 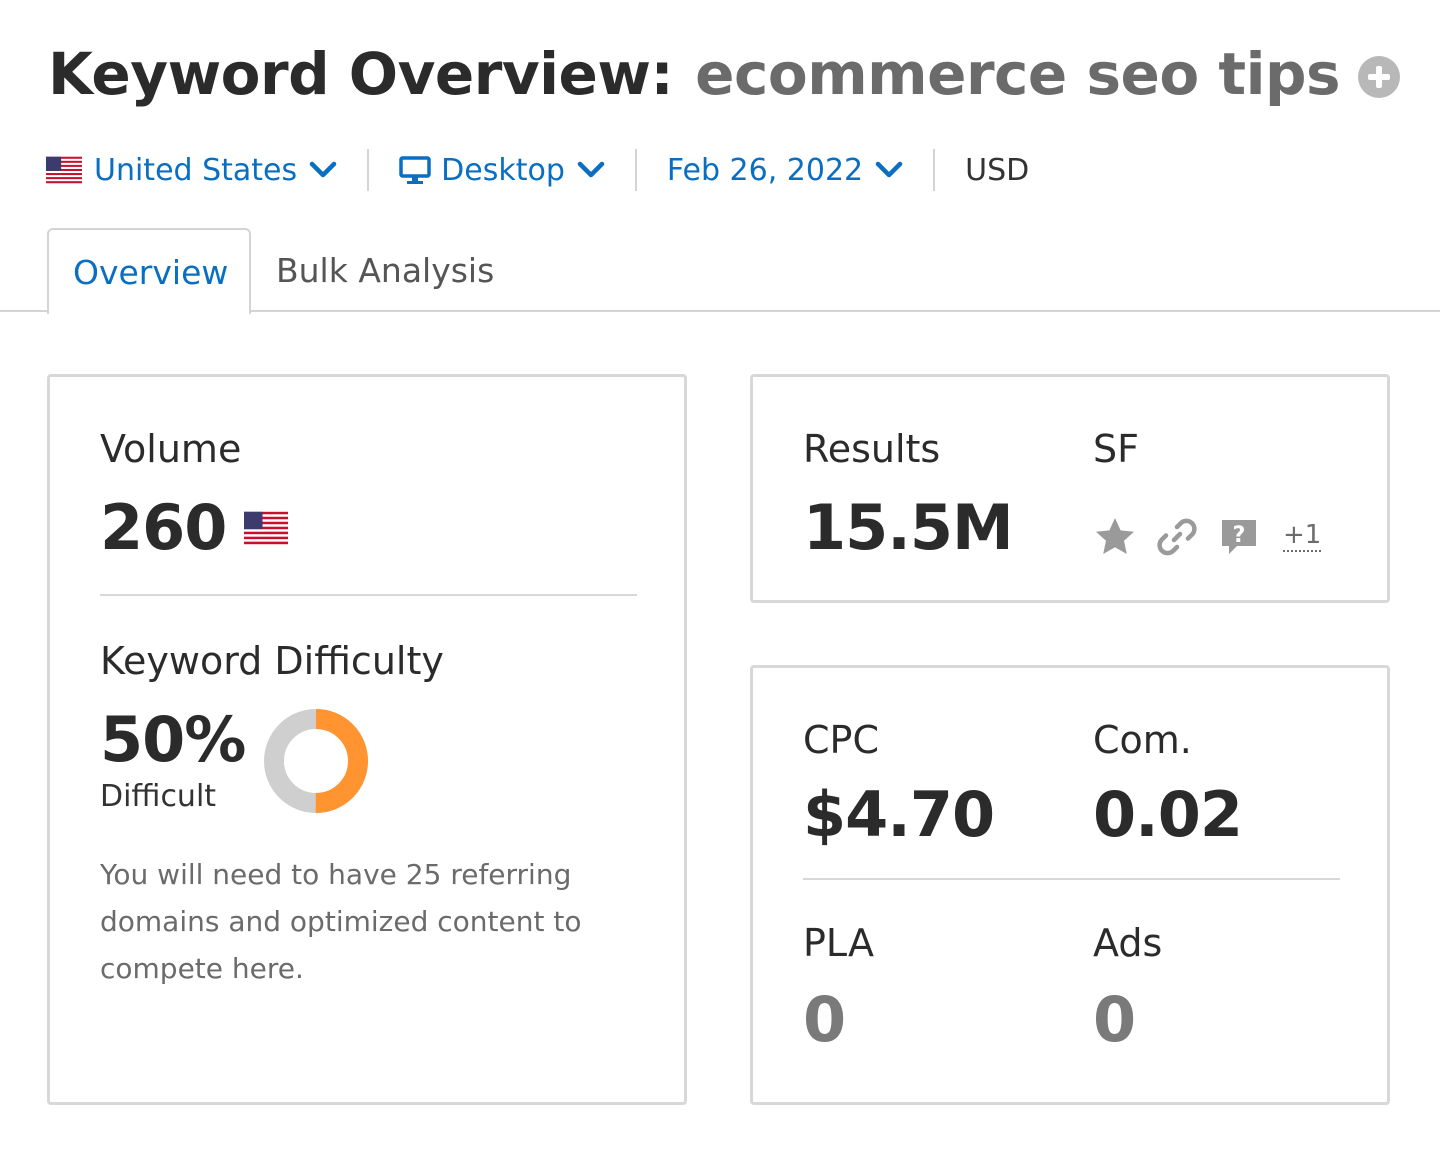 I want to click on add-keyword-icon, so click(x=1379, y=77).